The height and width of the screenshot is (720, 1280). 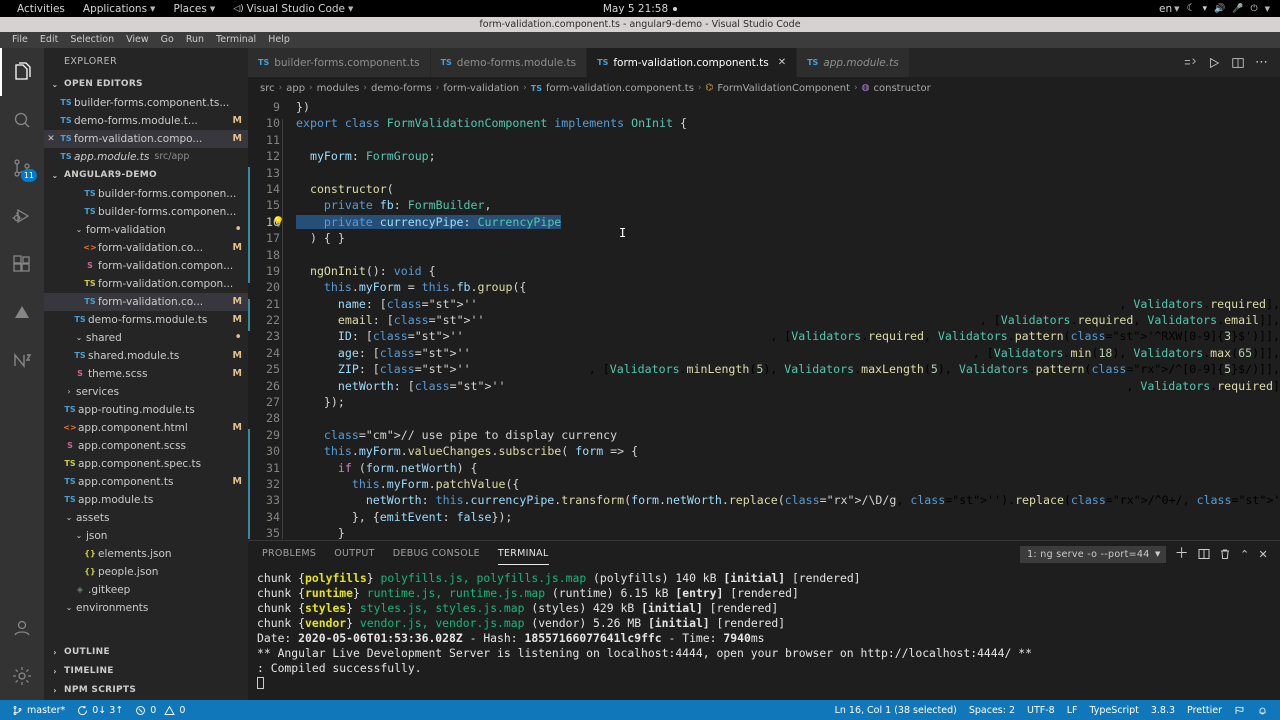 I want to click on code-line: 16 💡 private currencyPipe: CurrencyPipe, so click(x=764, y=222).